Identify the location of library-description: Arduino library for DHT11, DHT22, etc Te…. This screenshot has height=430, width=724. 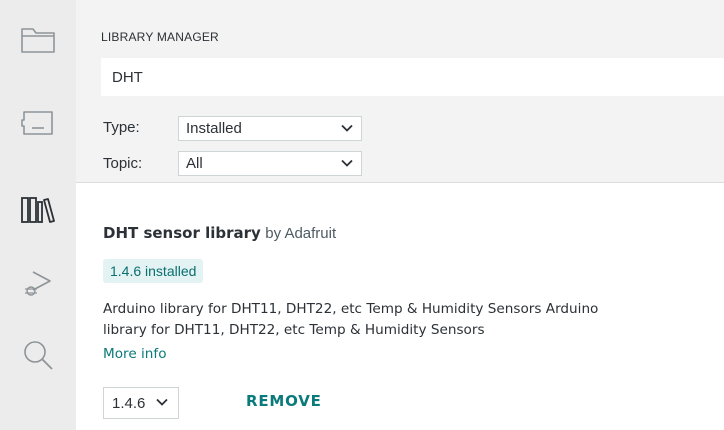
(413, 320).